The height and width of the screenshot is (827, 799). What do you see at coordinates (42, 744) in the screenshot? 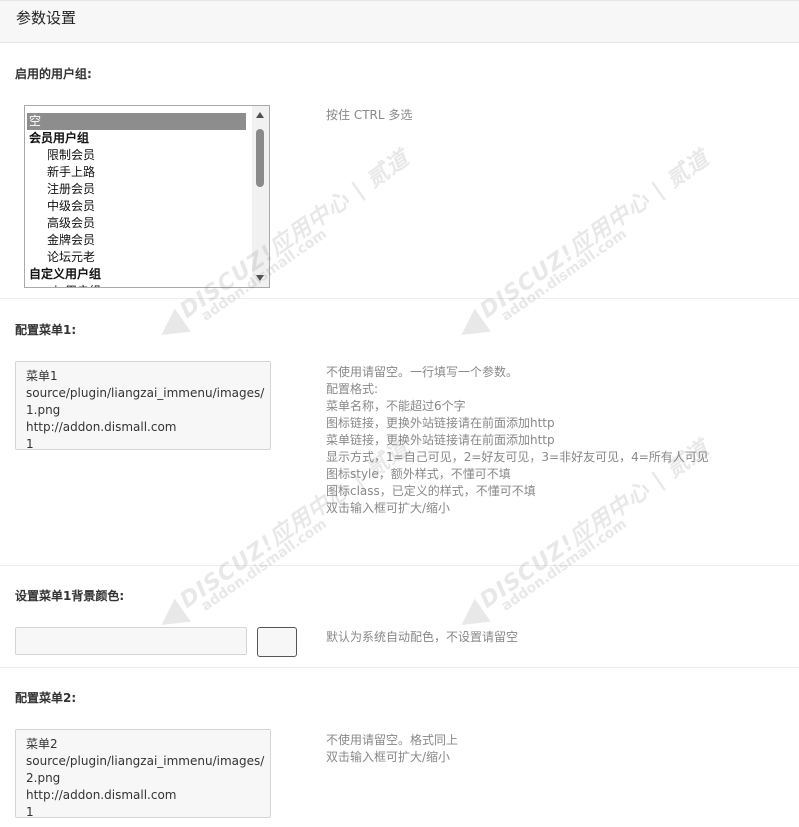
I see `menu2-line: 菜单2` at bounding box center [42, 744].